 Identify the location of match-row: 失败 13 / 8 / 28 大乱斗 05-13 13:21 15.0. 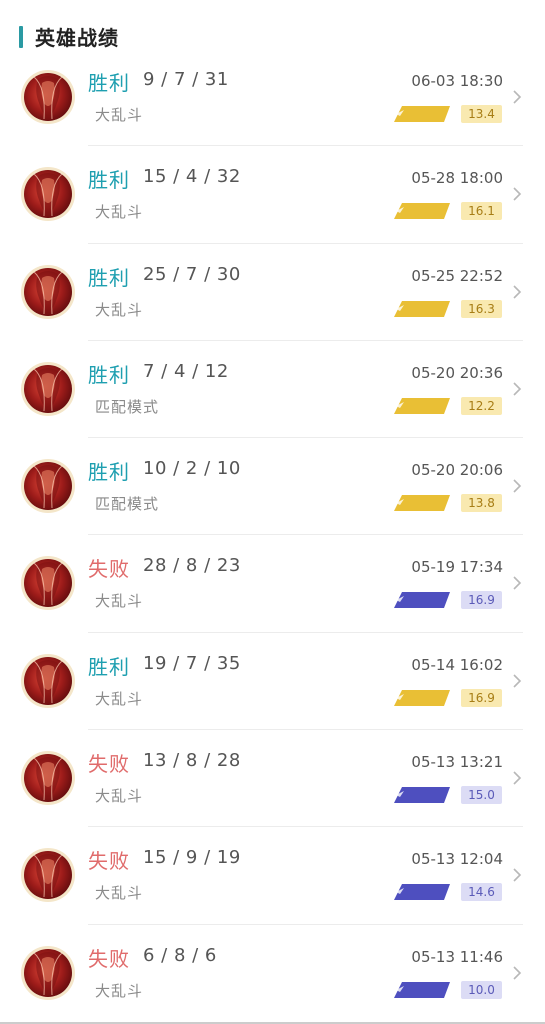
(272, 779).